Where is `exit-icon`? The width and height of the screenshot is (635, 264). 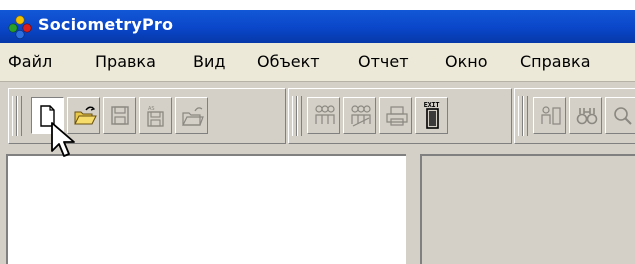 exit-icon is located at coordinates (432, 118).